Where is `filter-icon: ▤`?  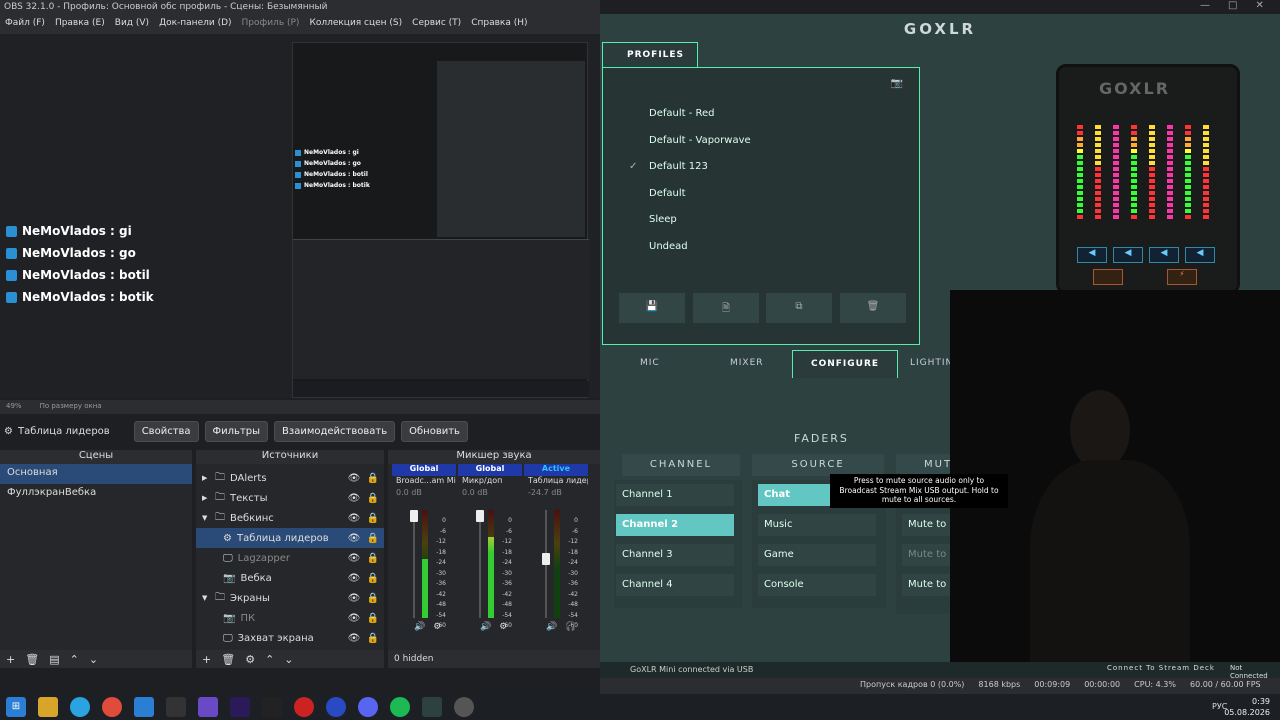 filter-icon: ▤ is located at coordinates (54, 659).